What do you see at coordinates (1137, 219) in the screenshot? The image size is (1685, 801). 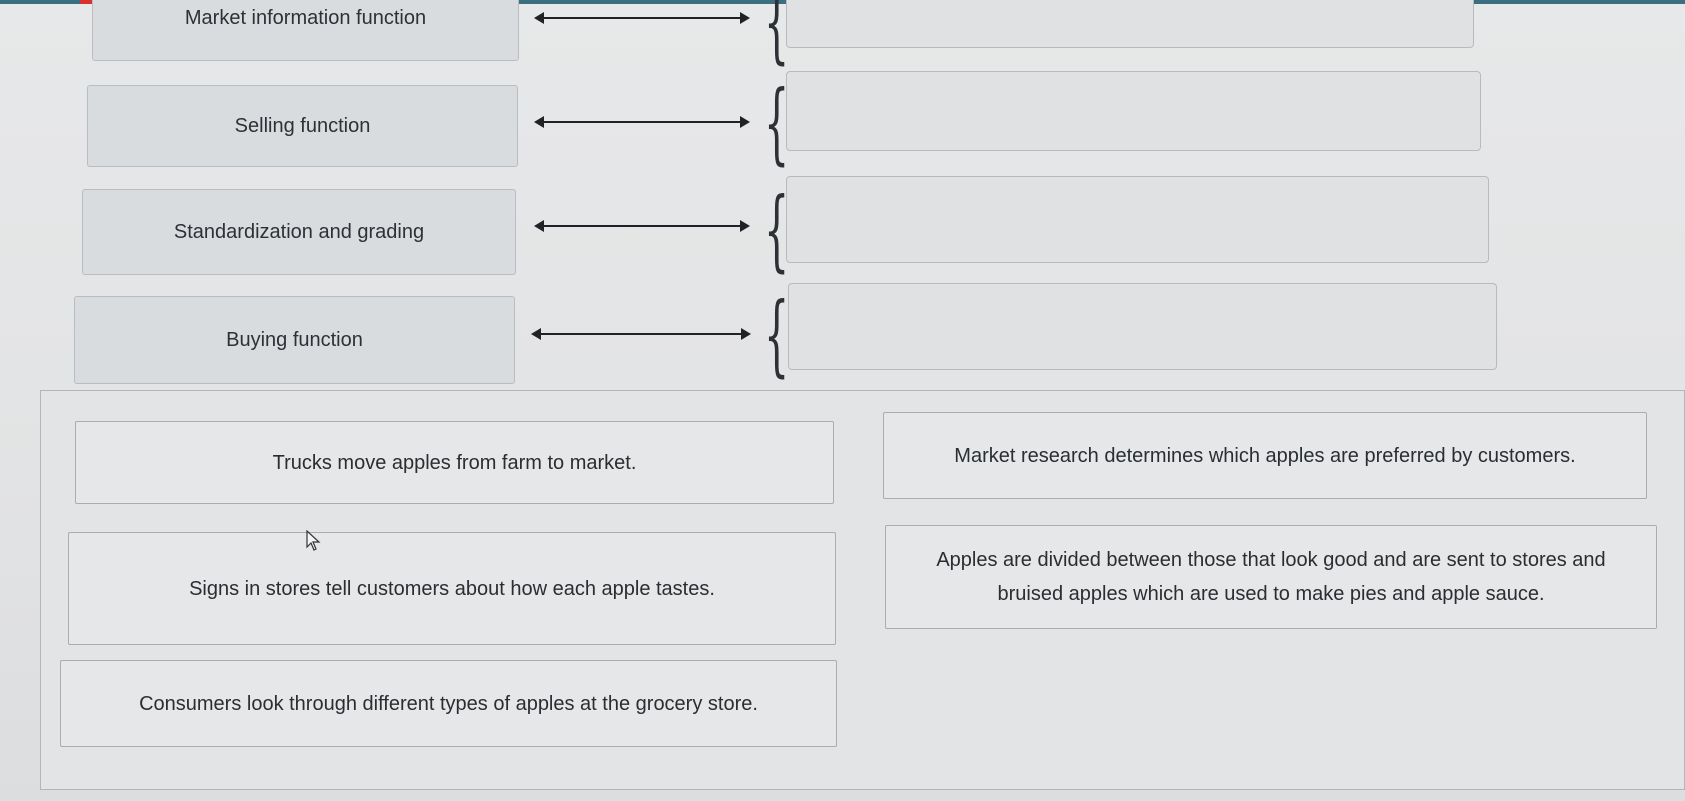 I see `drop-zone-standardization` at bounding box center [1137, 219].